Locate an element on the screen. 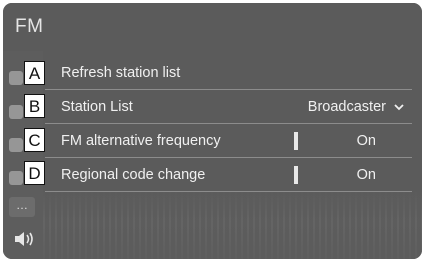 The width and height of the screenshot is (426, 262). row-label: Regional code change is located at coordinates (133, 175).